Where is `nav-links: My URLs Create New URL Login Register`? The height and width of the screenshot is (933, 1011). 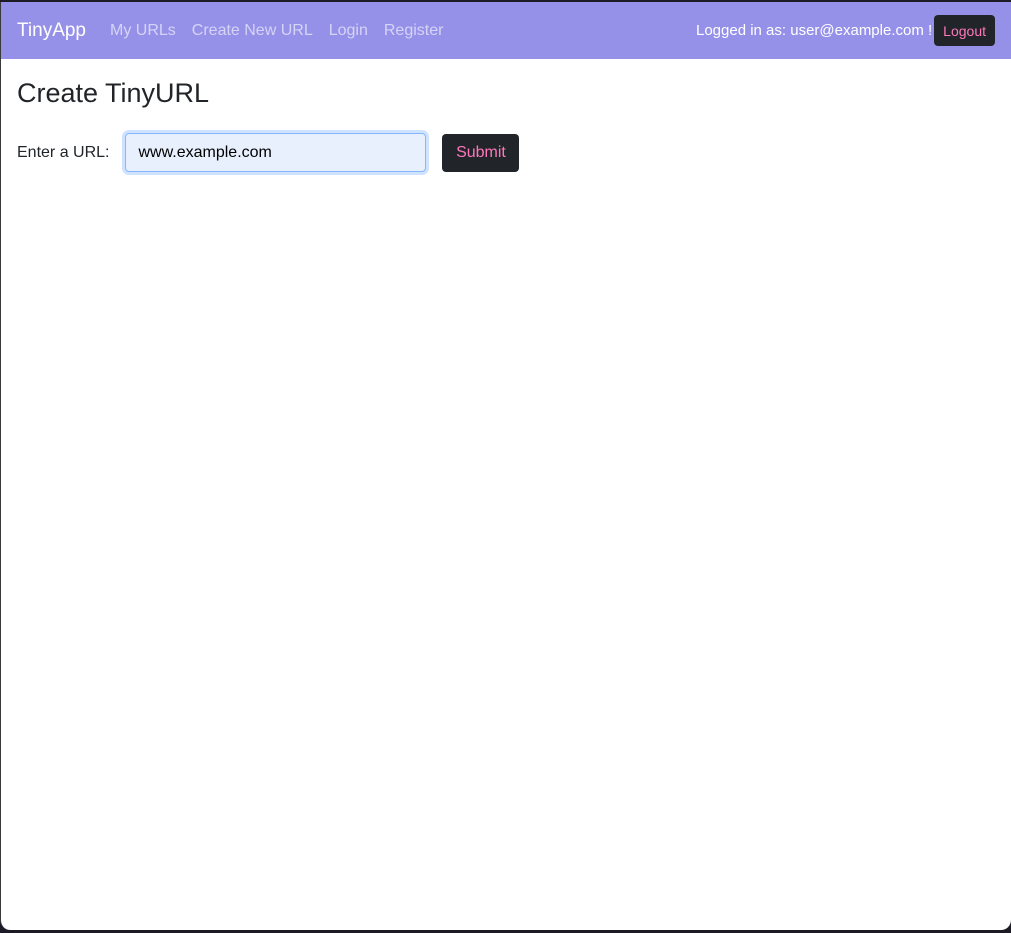 nav-links: My URLs Create New URL Login Register is located at coordinates (276, 31).